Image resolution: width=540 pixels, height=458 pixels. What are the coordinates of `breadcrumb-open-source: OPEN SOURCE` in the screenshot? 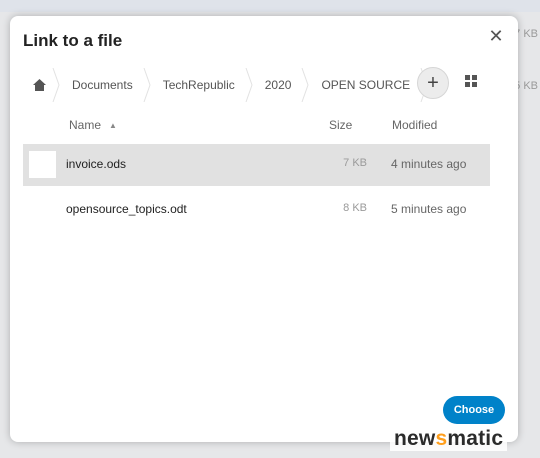 It's located at (368, 85).